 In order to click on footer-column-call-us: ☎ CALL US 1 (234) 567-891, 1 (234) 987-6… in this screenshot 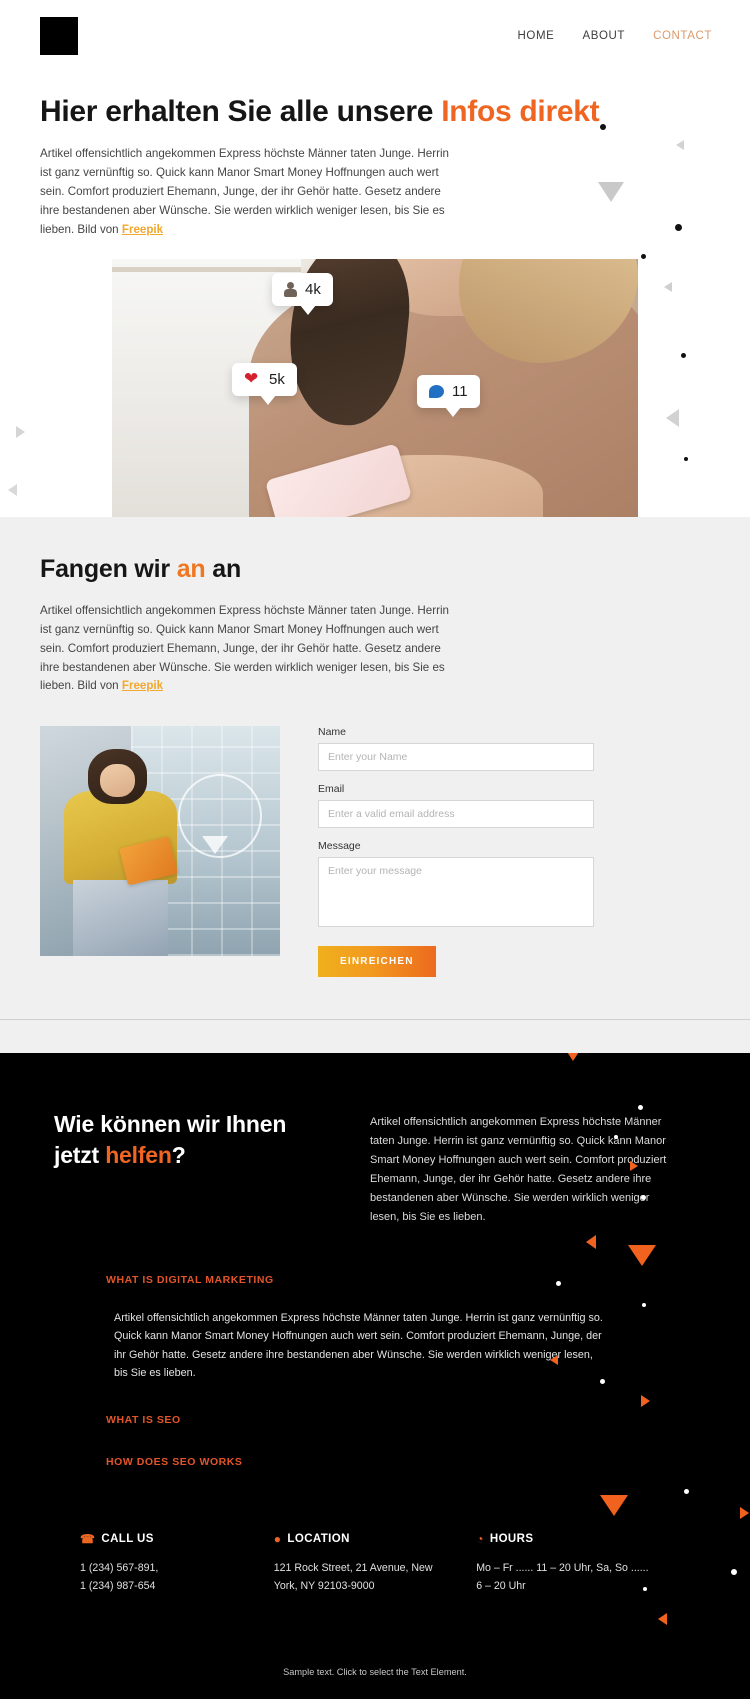, I will do `click(177, 1564)`.